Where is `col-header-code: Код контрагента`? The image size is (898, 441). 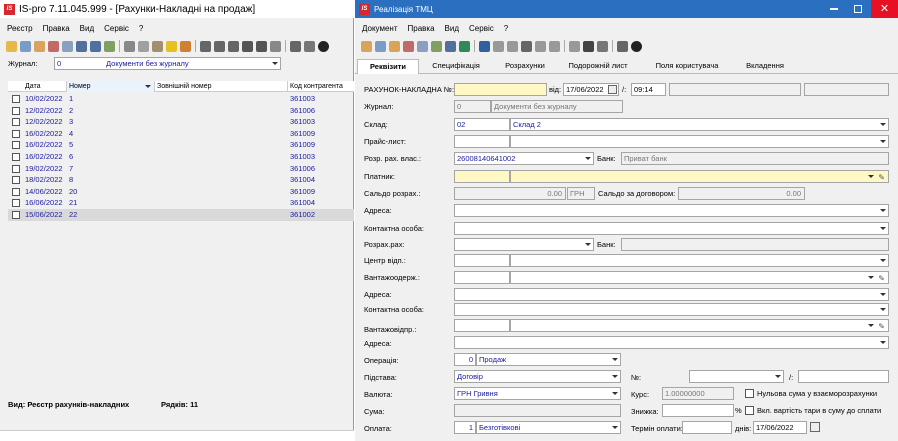
col-header-code: Код контрагента is located at coordinates (321, 86).